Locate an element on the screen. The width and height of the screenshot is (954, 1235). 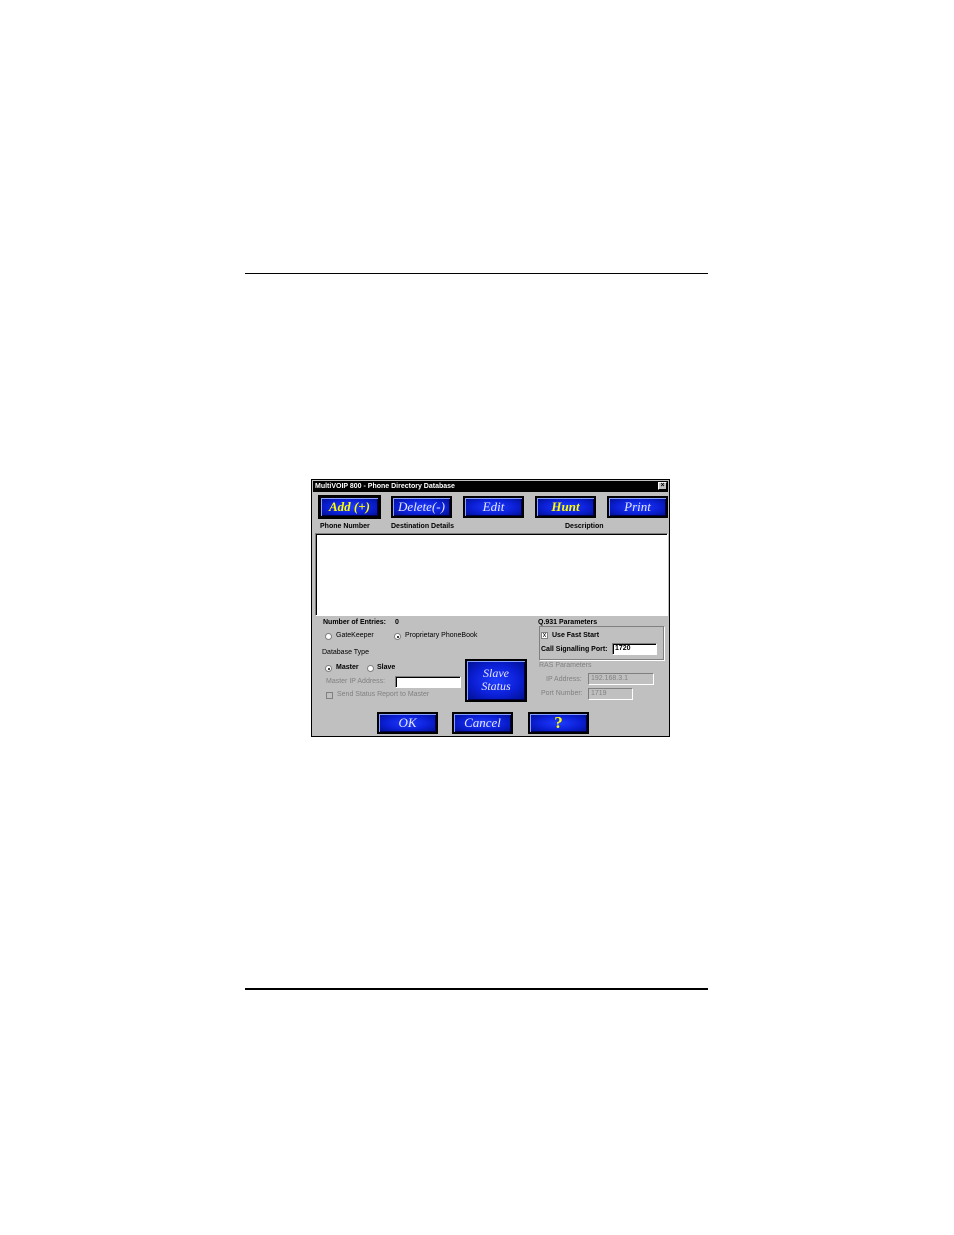
ok-button: OK is located at coordinates (407, 723).